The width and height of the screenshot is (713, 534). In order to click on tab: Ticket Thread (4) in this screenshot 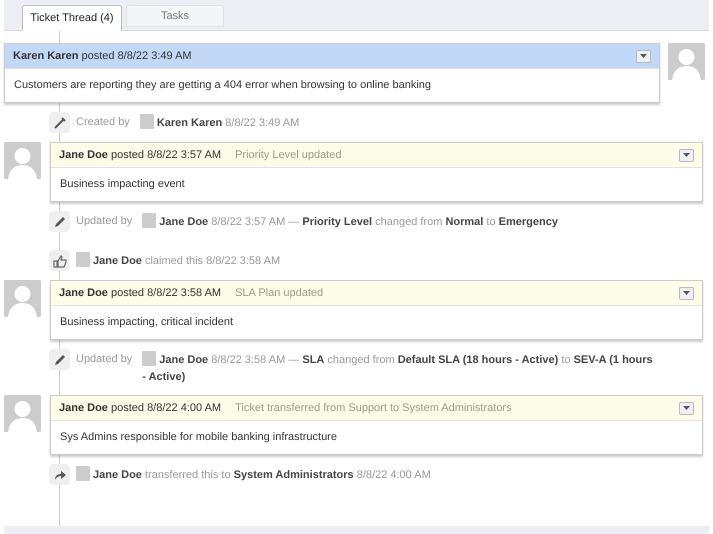, I will do `click(72, 18)`.